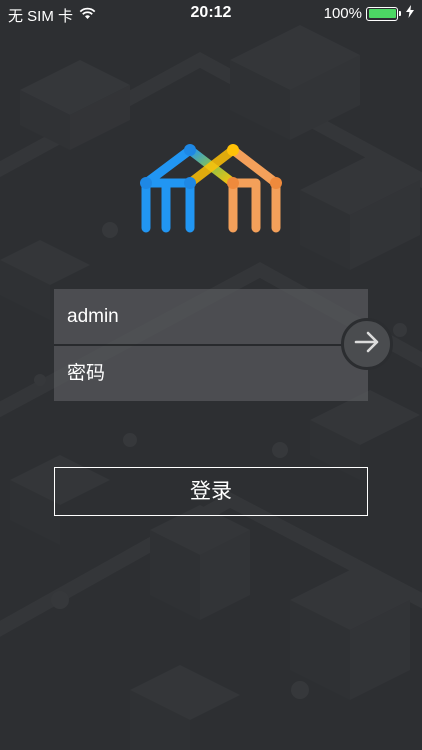 The image size is (422, 750). What do you see at coordinates (211, 491) in the screenshot?
I see `login-button: 登录` at bounding box center [211, 491].